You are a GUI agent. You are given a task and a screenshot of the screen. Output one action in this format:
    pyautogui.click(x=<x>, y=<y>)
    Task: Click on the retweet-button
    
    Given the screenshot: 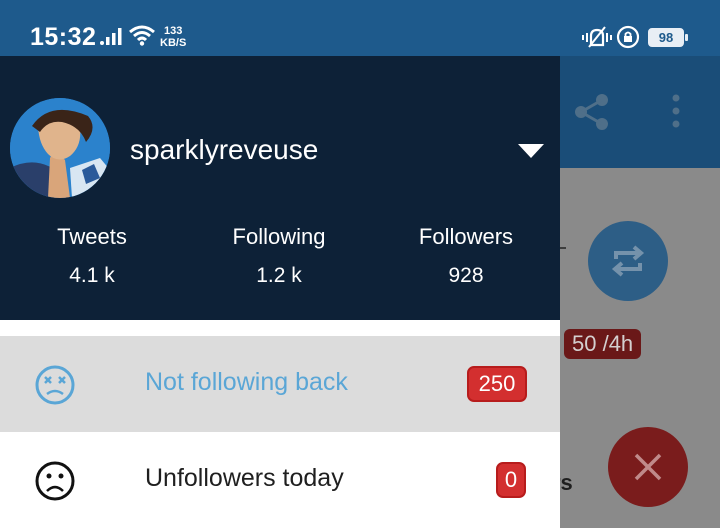 What is the action you would take?
    pyautogui.click(x=628, y=261)
    